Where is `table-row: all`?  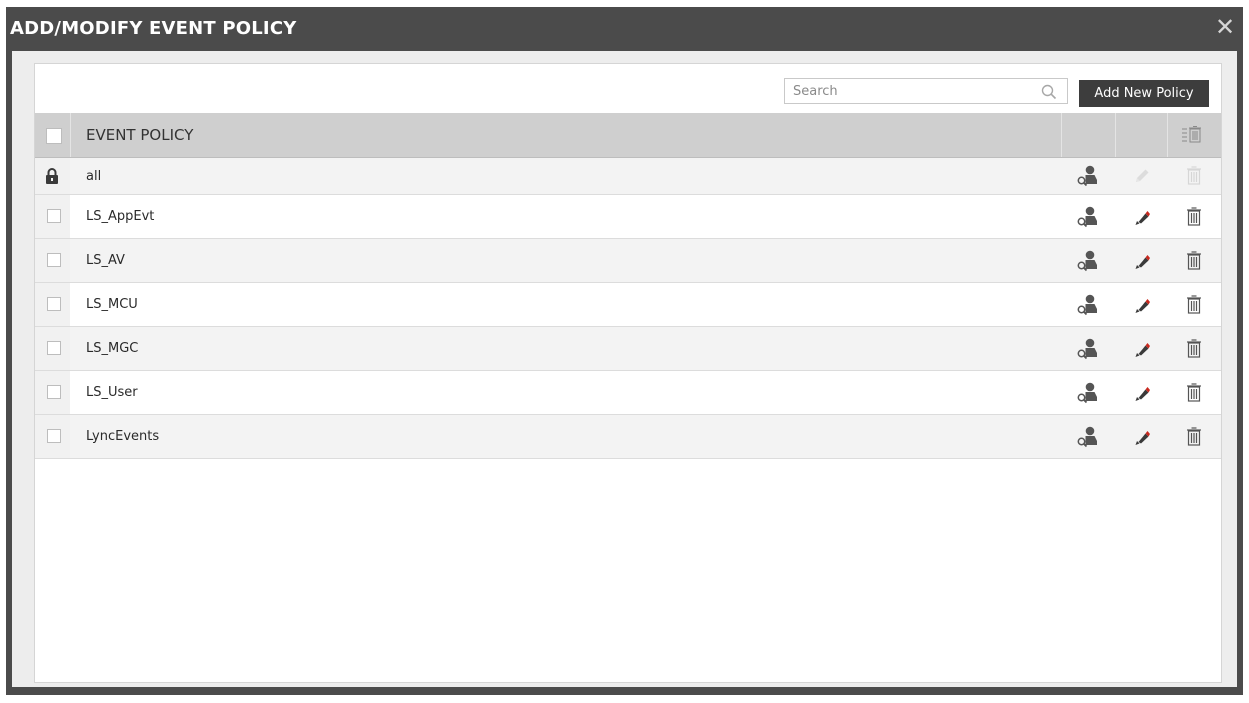 table-row: all is located at coordinates (628, 176).